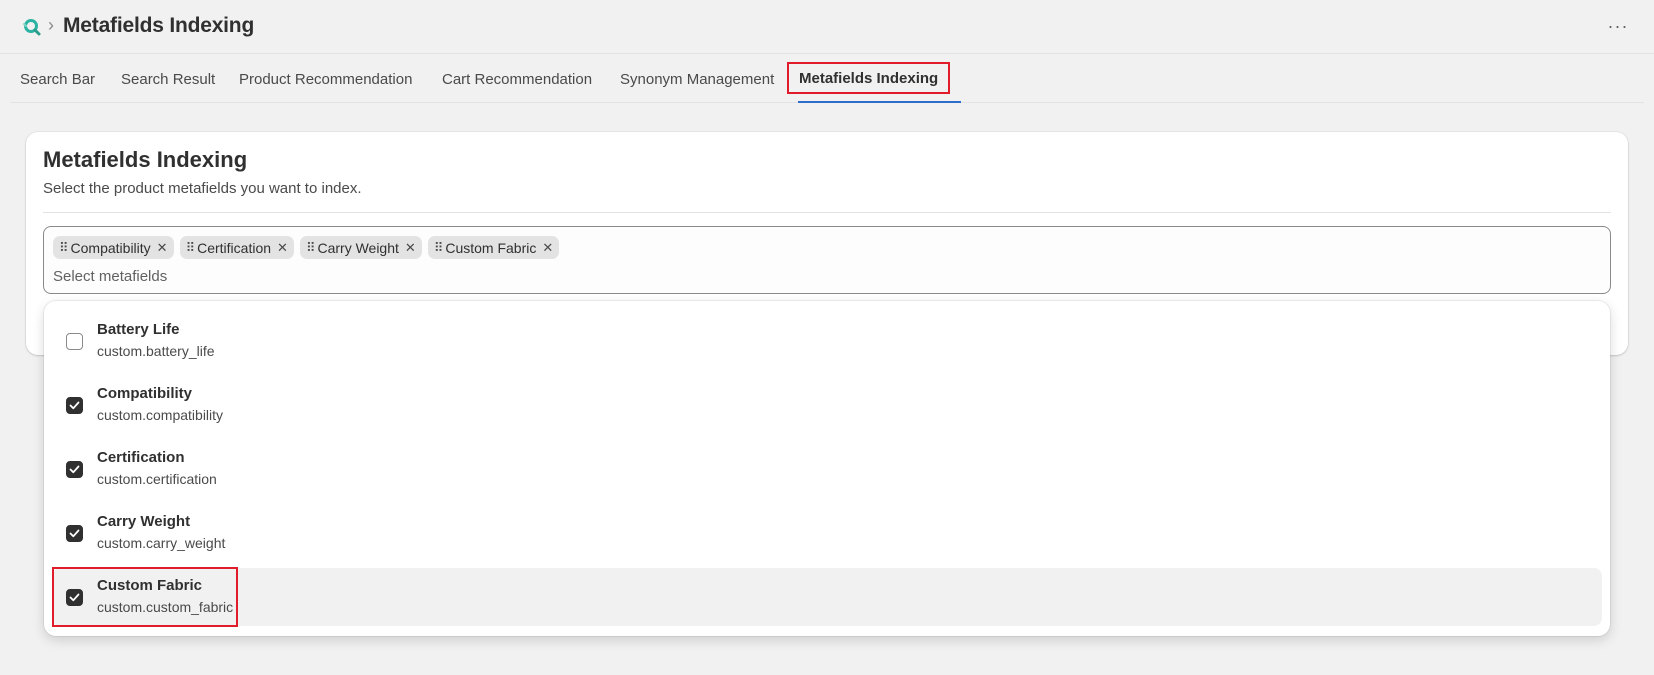  What do you see at coordinates (144, 521) in the screenshot?
I see `option-label: Carry Weight` at bounding box center [144, 521].